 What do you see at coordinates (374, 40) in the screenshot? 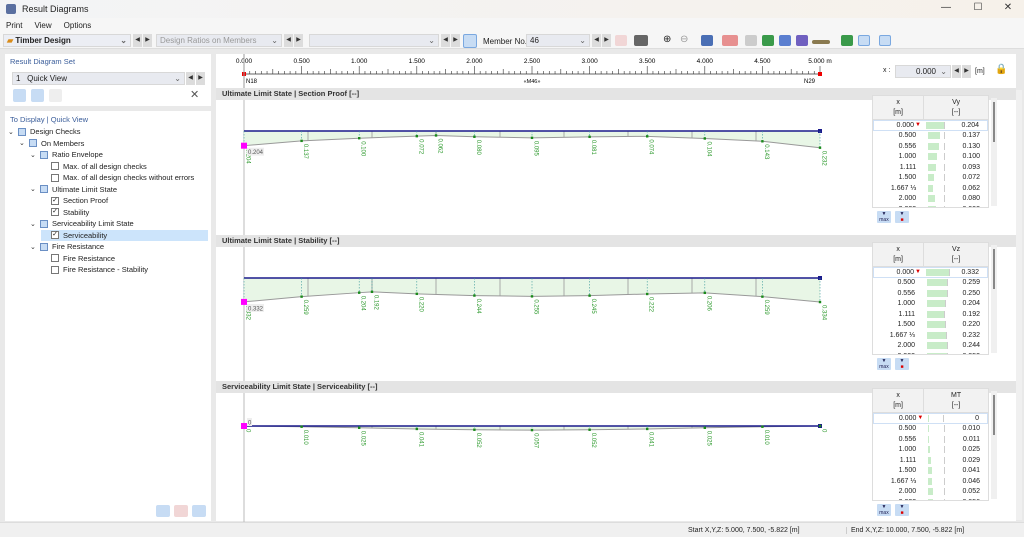
I see `loading-dropdown: ⌄` at bounding box center [374, 40].